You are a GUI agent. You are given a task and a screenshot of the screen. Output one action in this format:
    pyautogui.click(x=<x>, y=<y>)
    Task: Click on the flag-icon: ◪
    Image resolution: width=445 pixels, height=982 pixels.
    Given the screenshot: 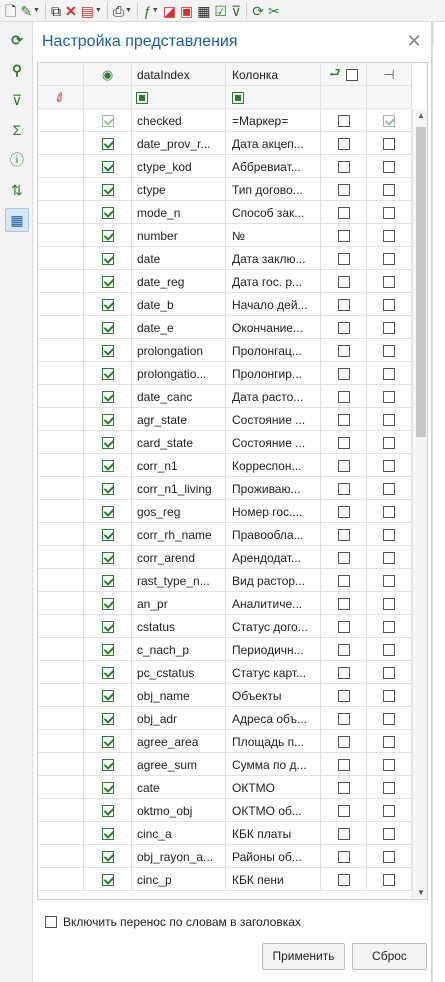 What is the action you would take?
    pyautogui.click(x=169, y=11)
    